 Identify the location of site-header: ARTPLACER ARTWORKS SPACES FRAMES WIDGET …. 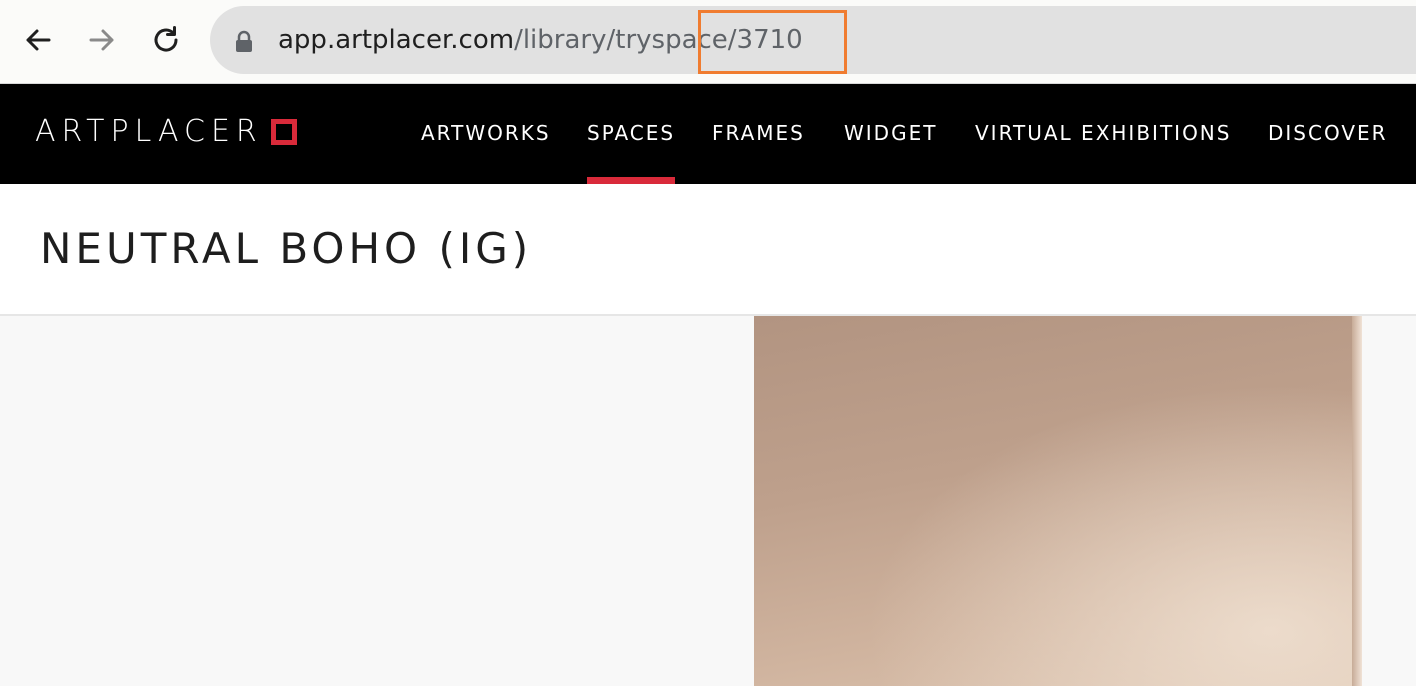
(708, 134).